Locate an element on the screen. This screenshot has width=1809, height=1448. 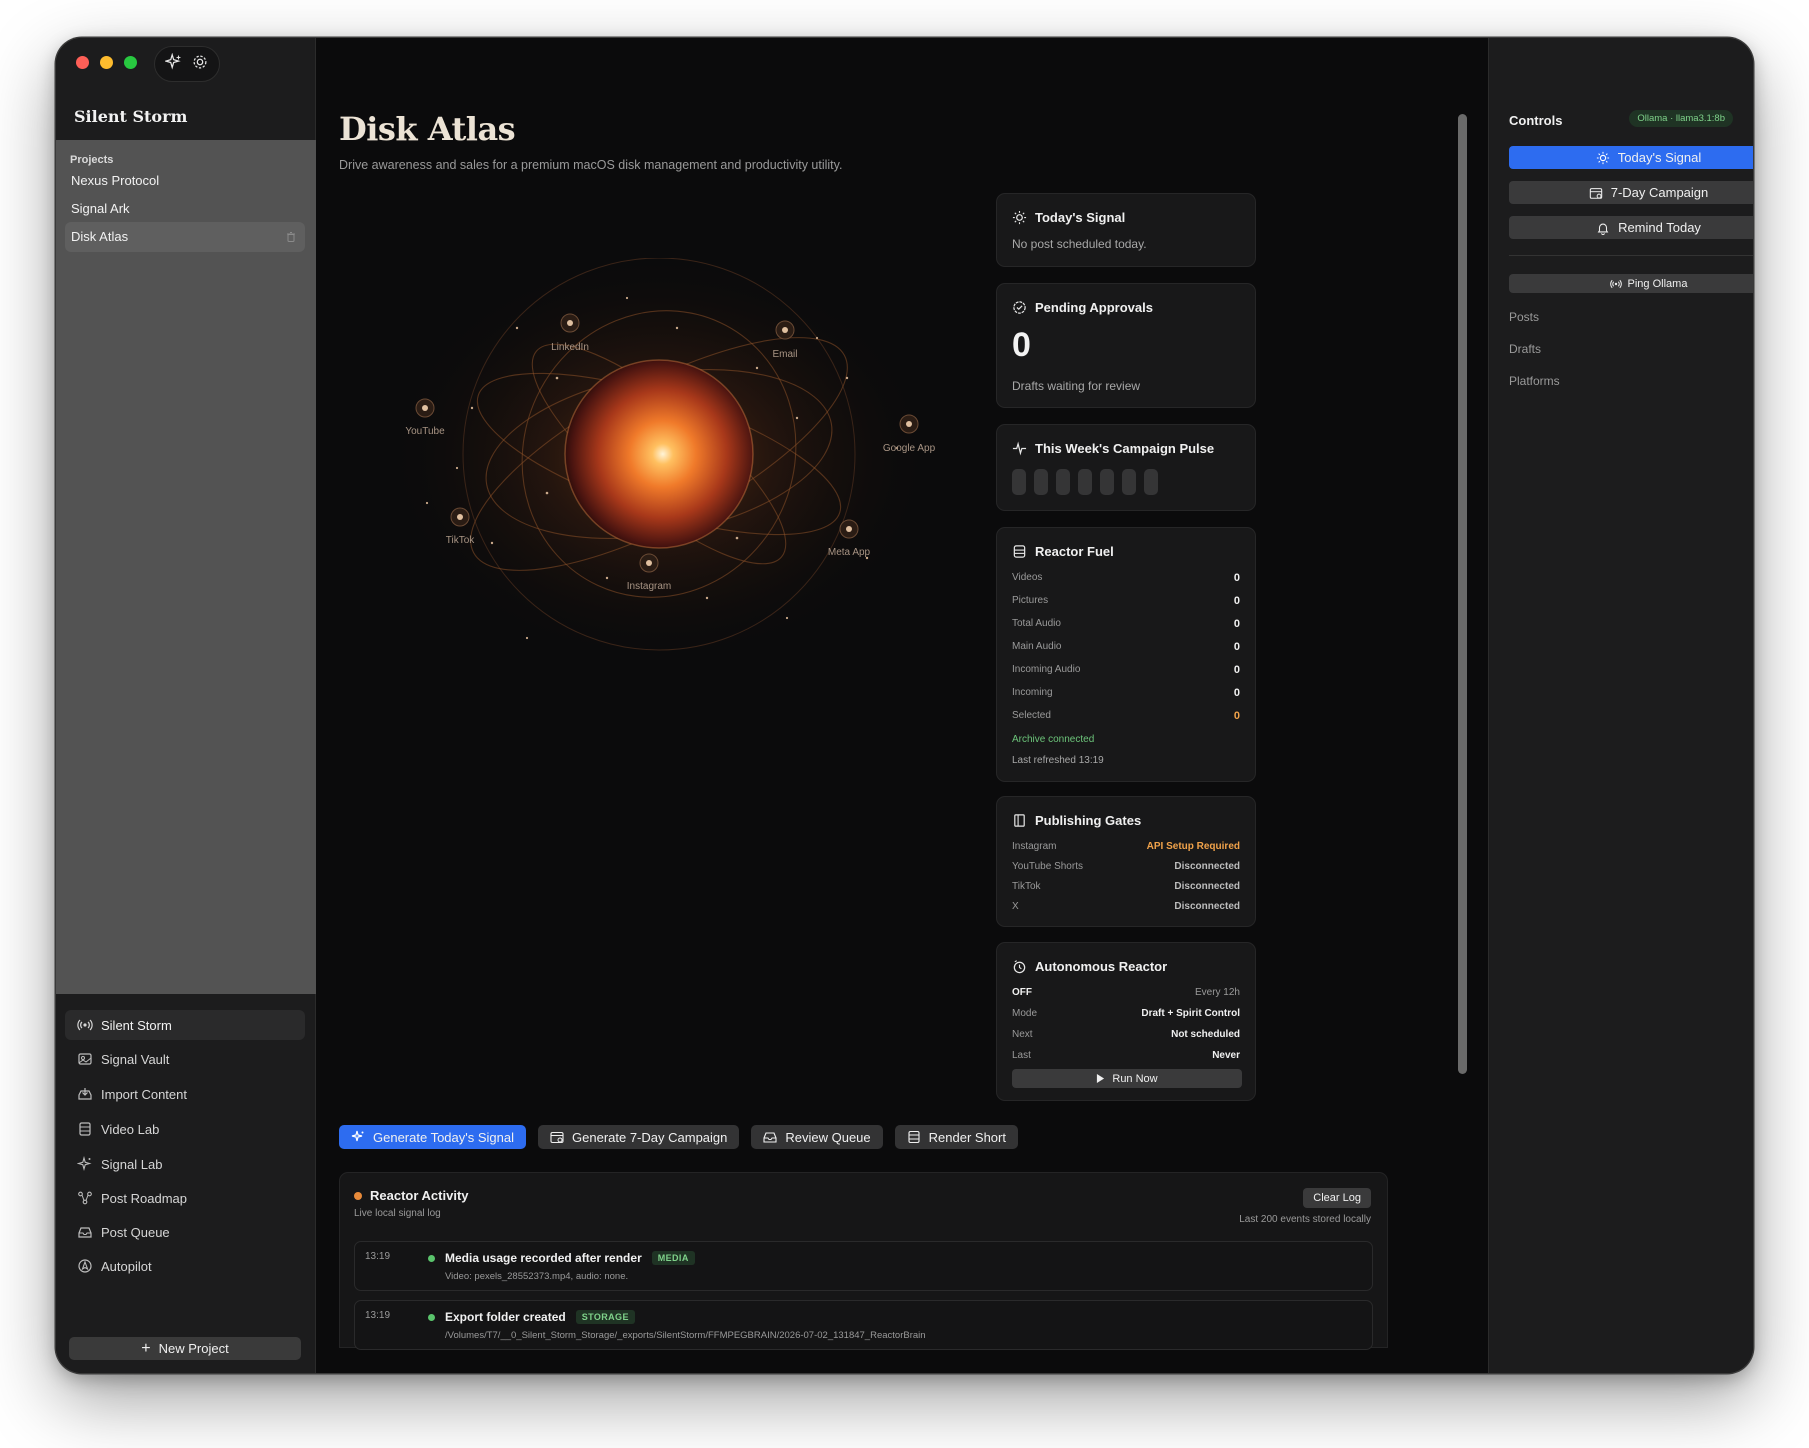
status-dot-icon is located at coordinates (358, 1195).